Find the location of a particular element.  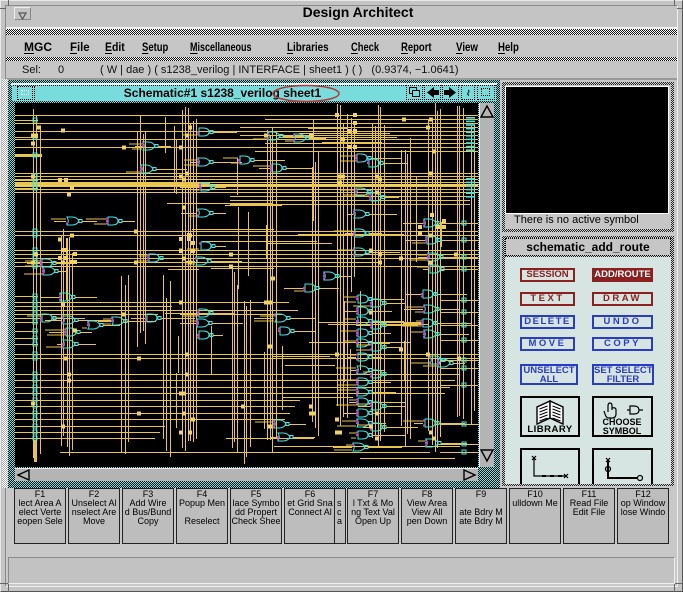

svg-text: LIBRARY is located at coordinates (550, 429).